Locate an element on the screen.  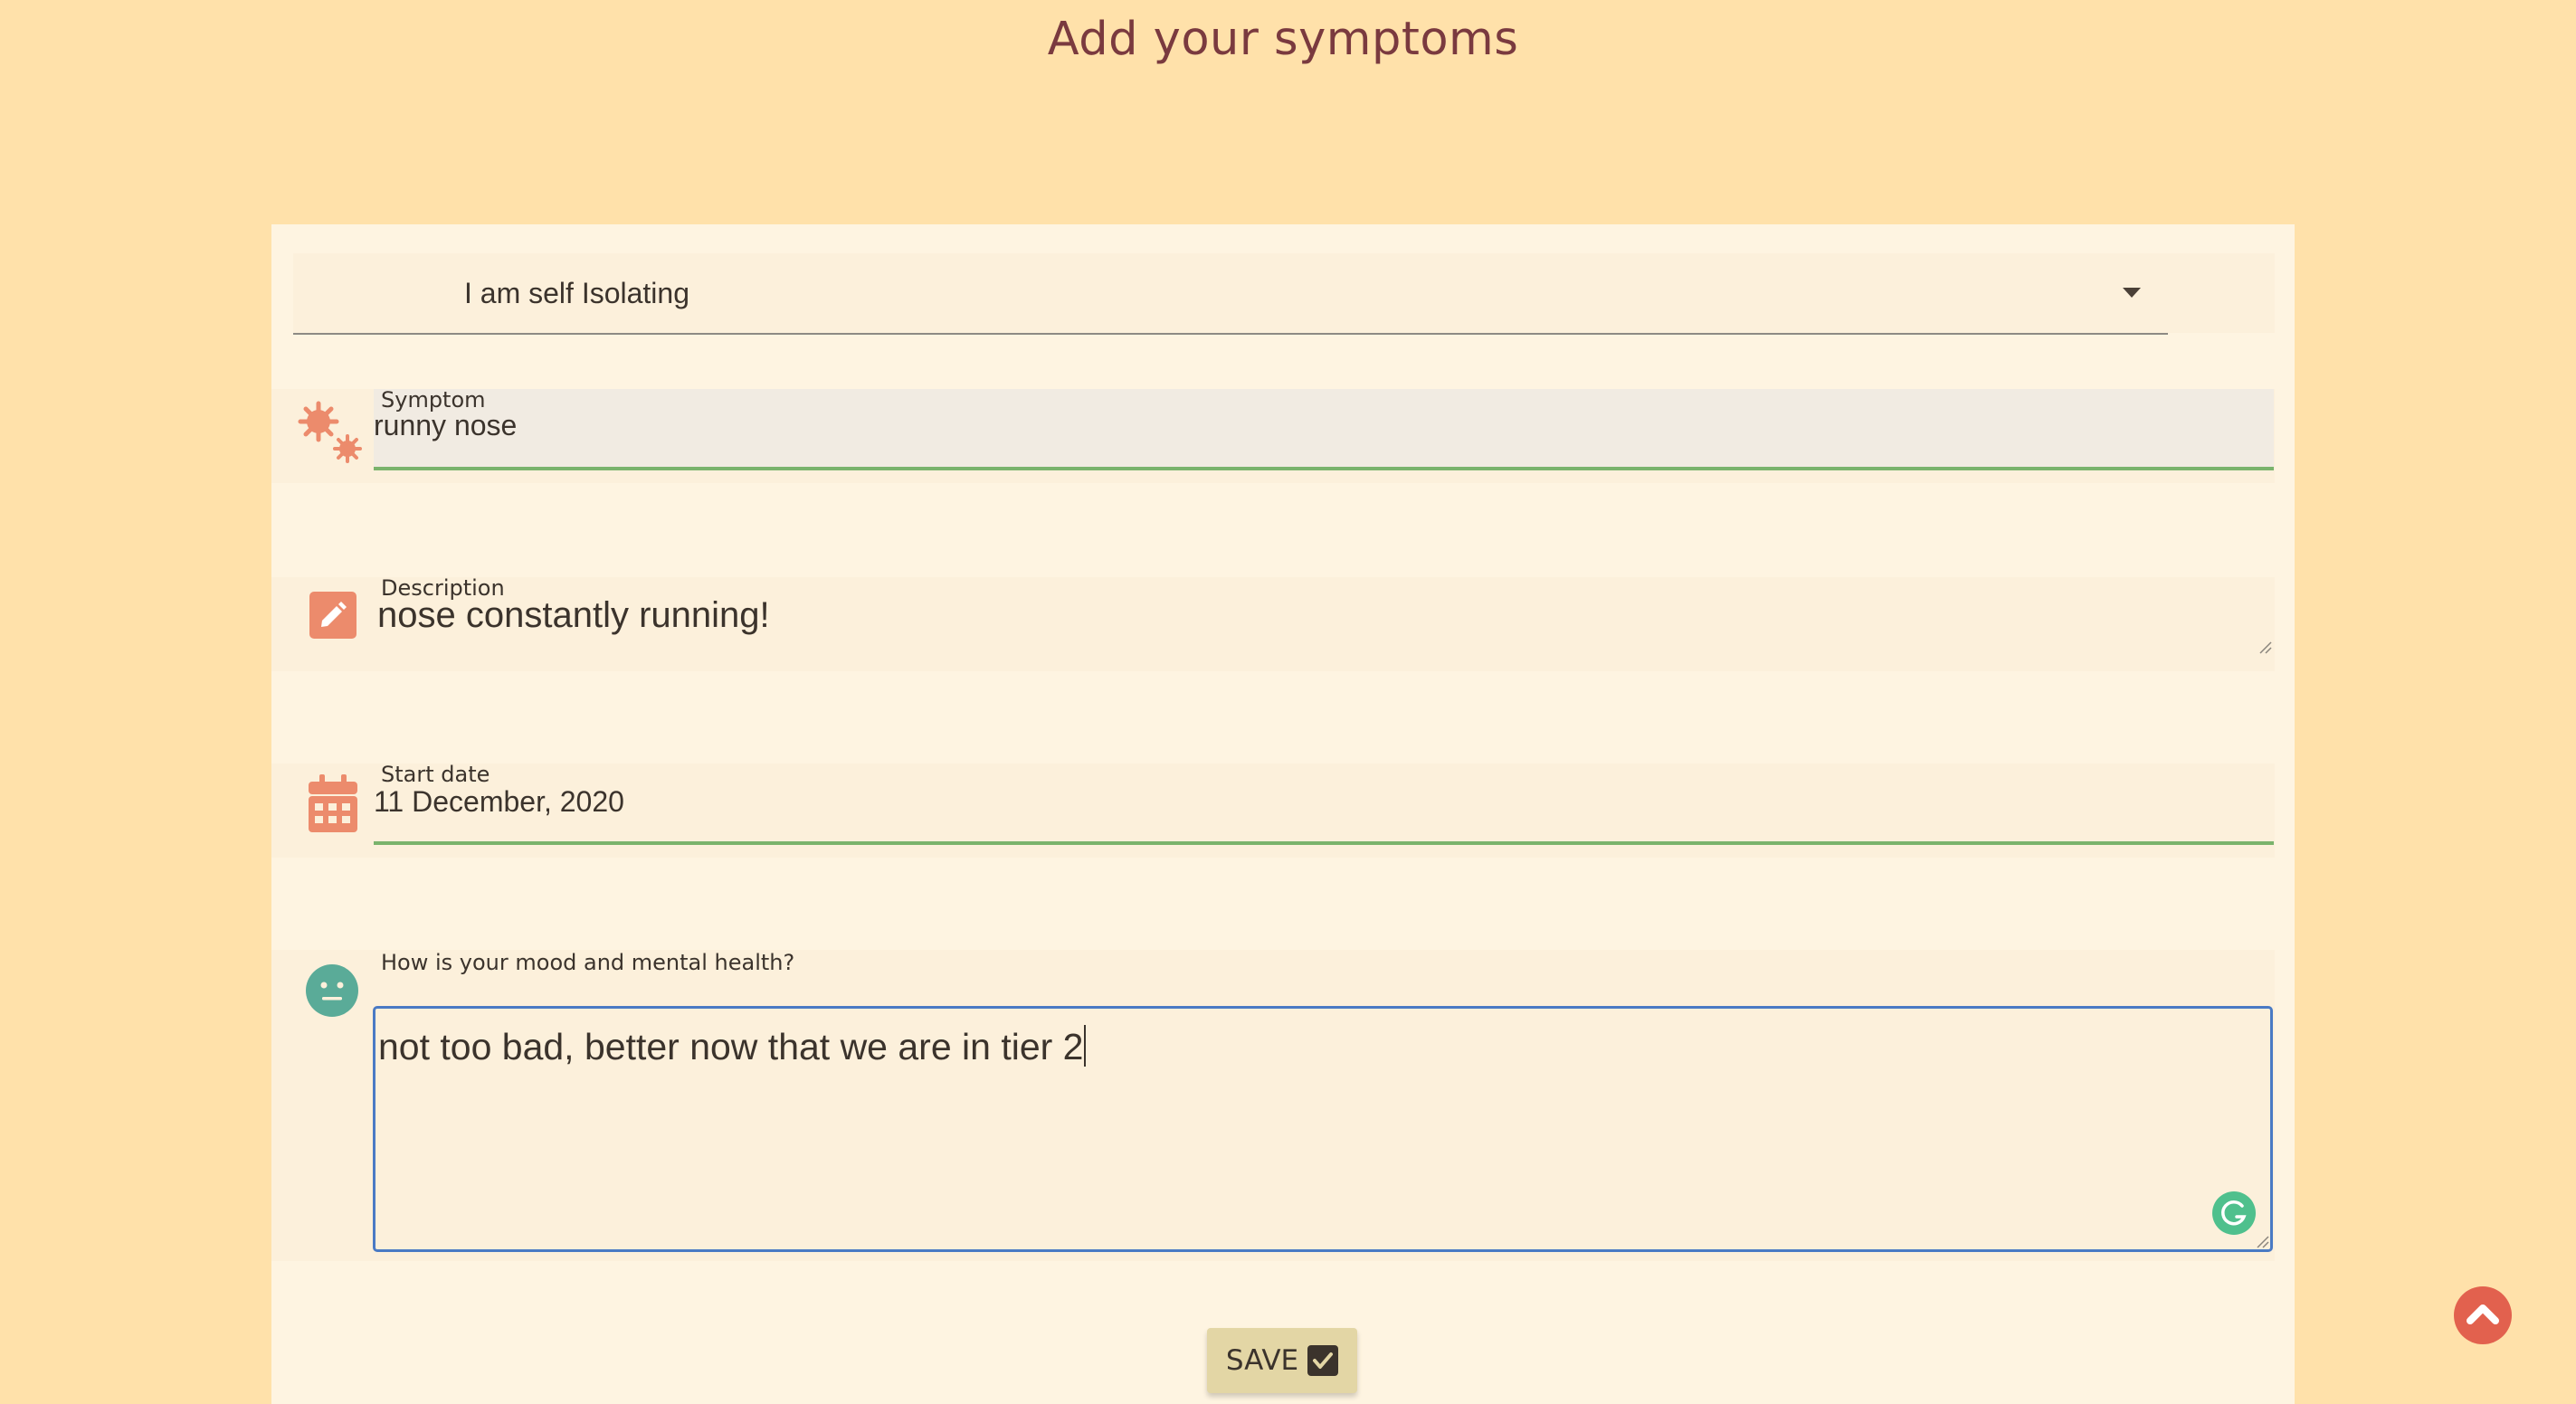
select-row-background is located at coordinates (2222, 293).